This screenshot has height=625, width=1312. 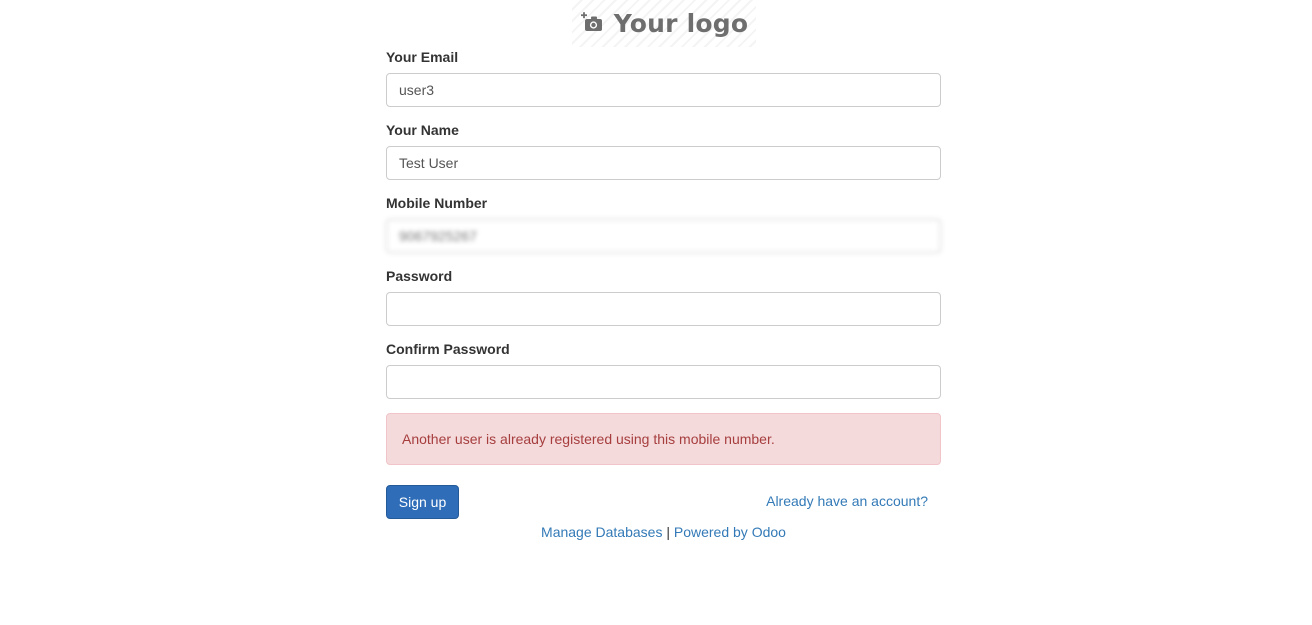 What do you see at coordinates (663, 502) in the screenshot?
I see `form-actions: Sign up Already have an account?` at bounding box center [663, 502].